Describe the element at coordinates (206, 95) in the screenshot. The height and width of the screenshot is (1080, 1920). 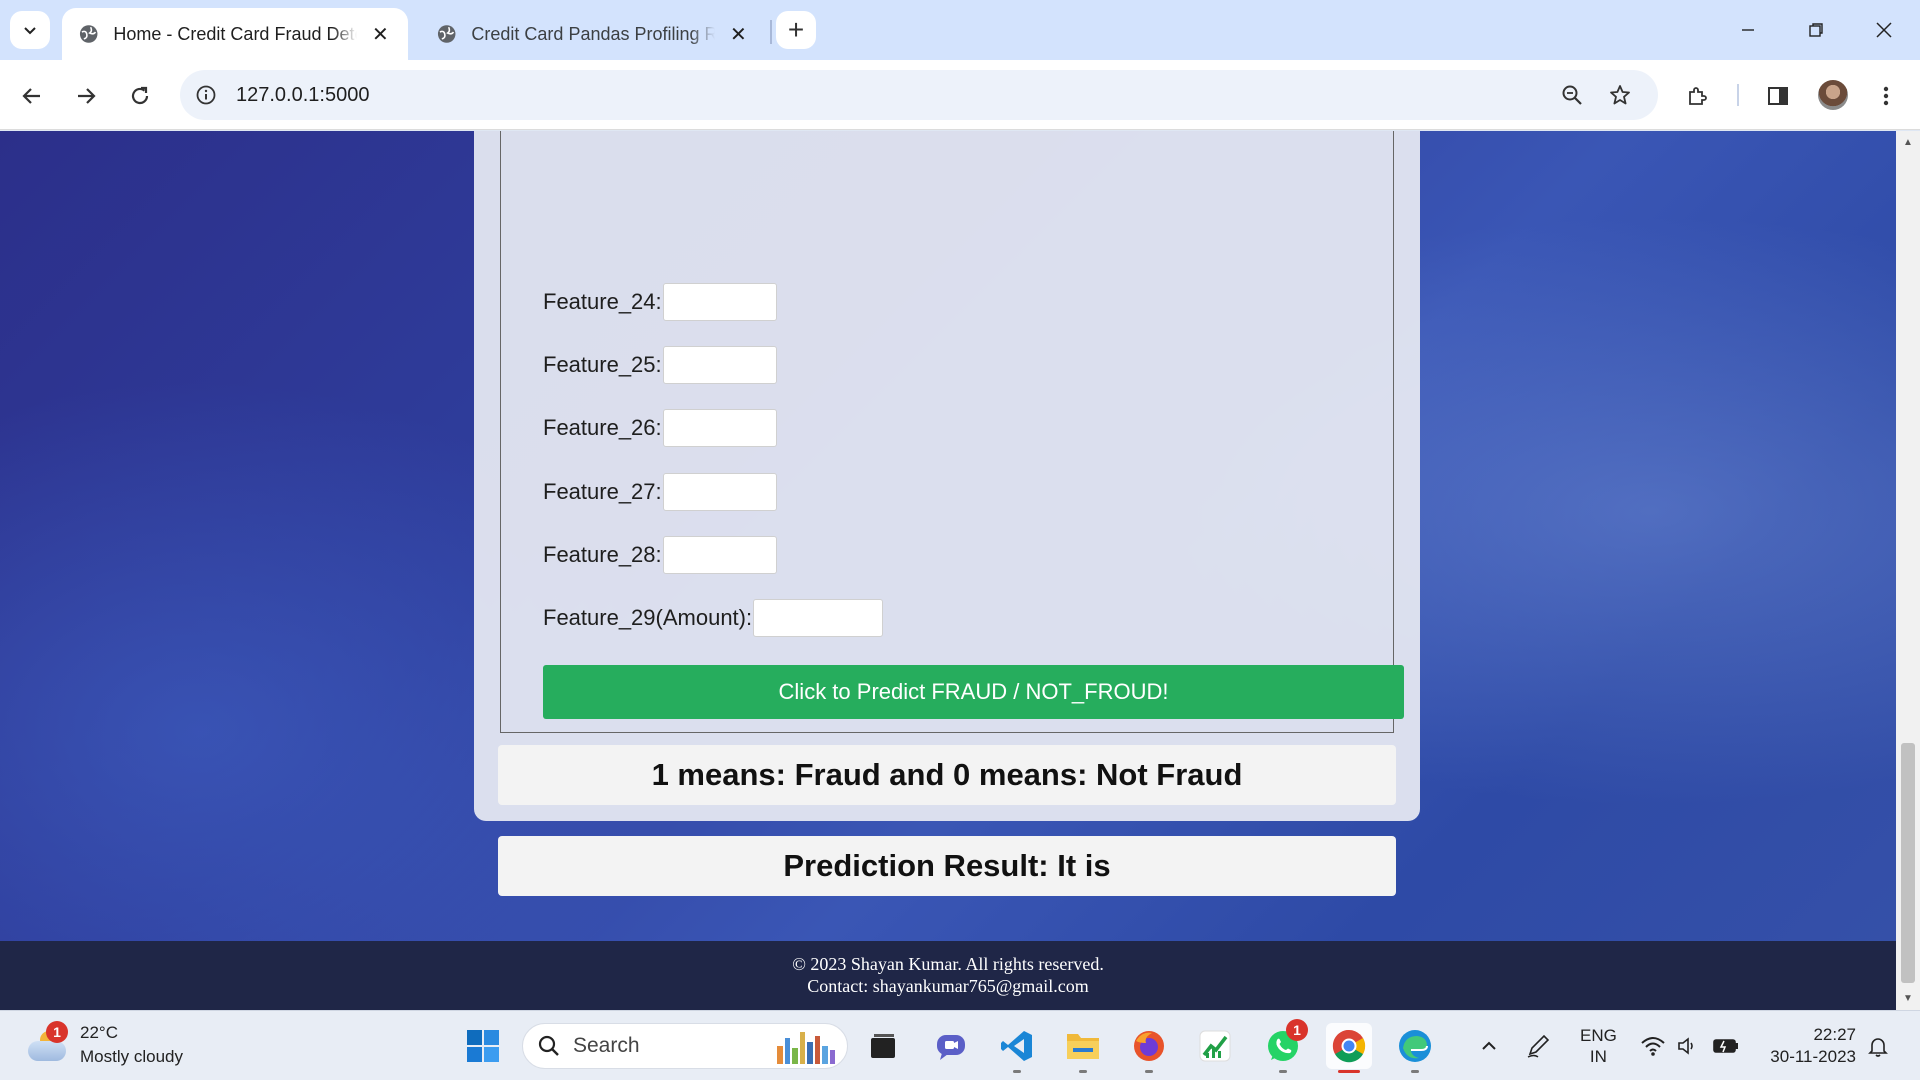
I see `site-info-icon` at that location.